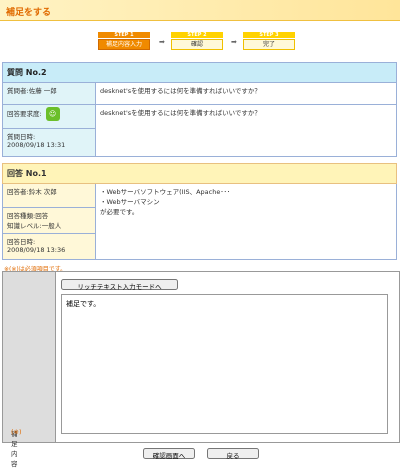  I want to click on question-header: 質問 No.2, so click(199, 72).